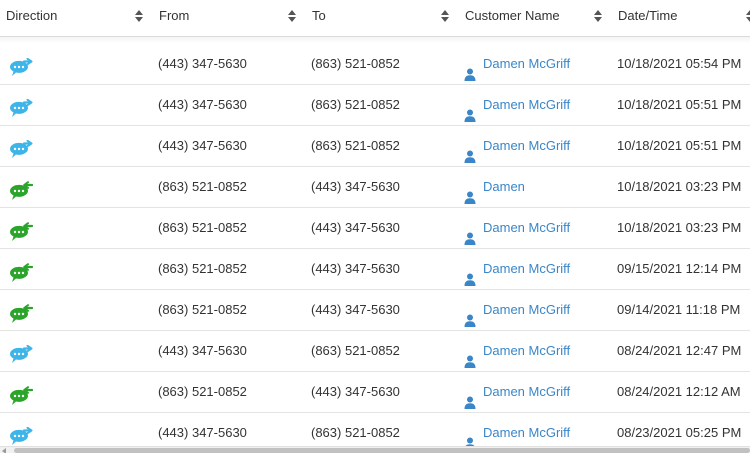  I want to click on cell-date-time: 10/18/2021 05:54 PM, so click(679, 63).